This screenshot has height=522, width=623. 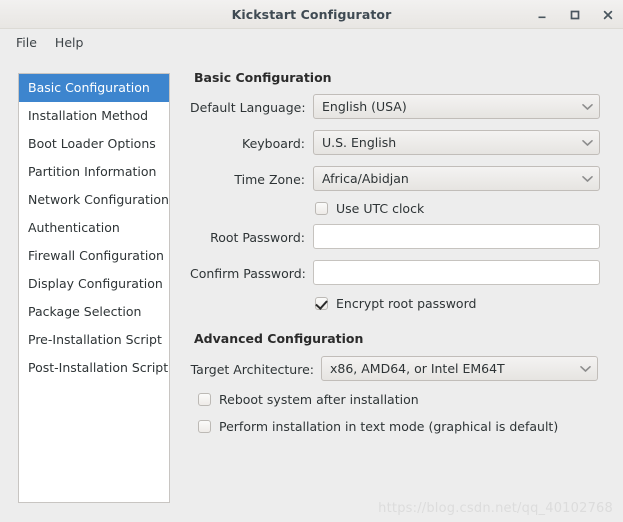 I want to click on root-password-input, so click(x=456, y=236).